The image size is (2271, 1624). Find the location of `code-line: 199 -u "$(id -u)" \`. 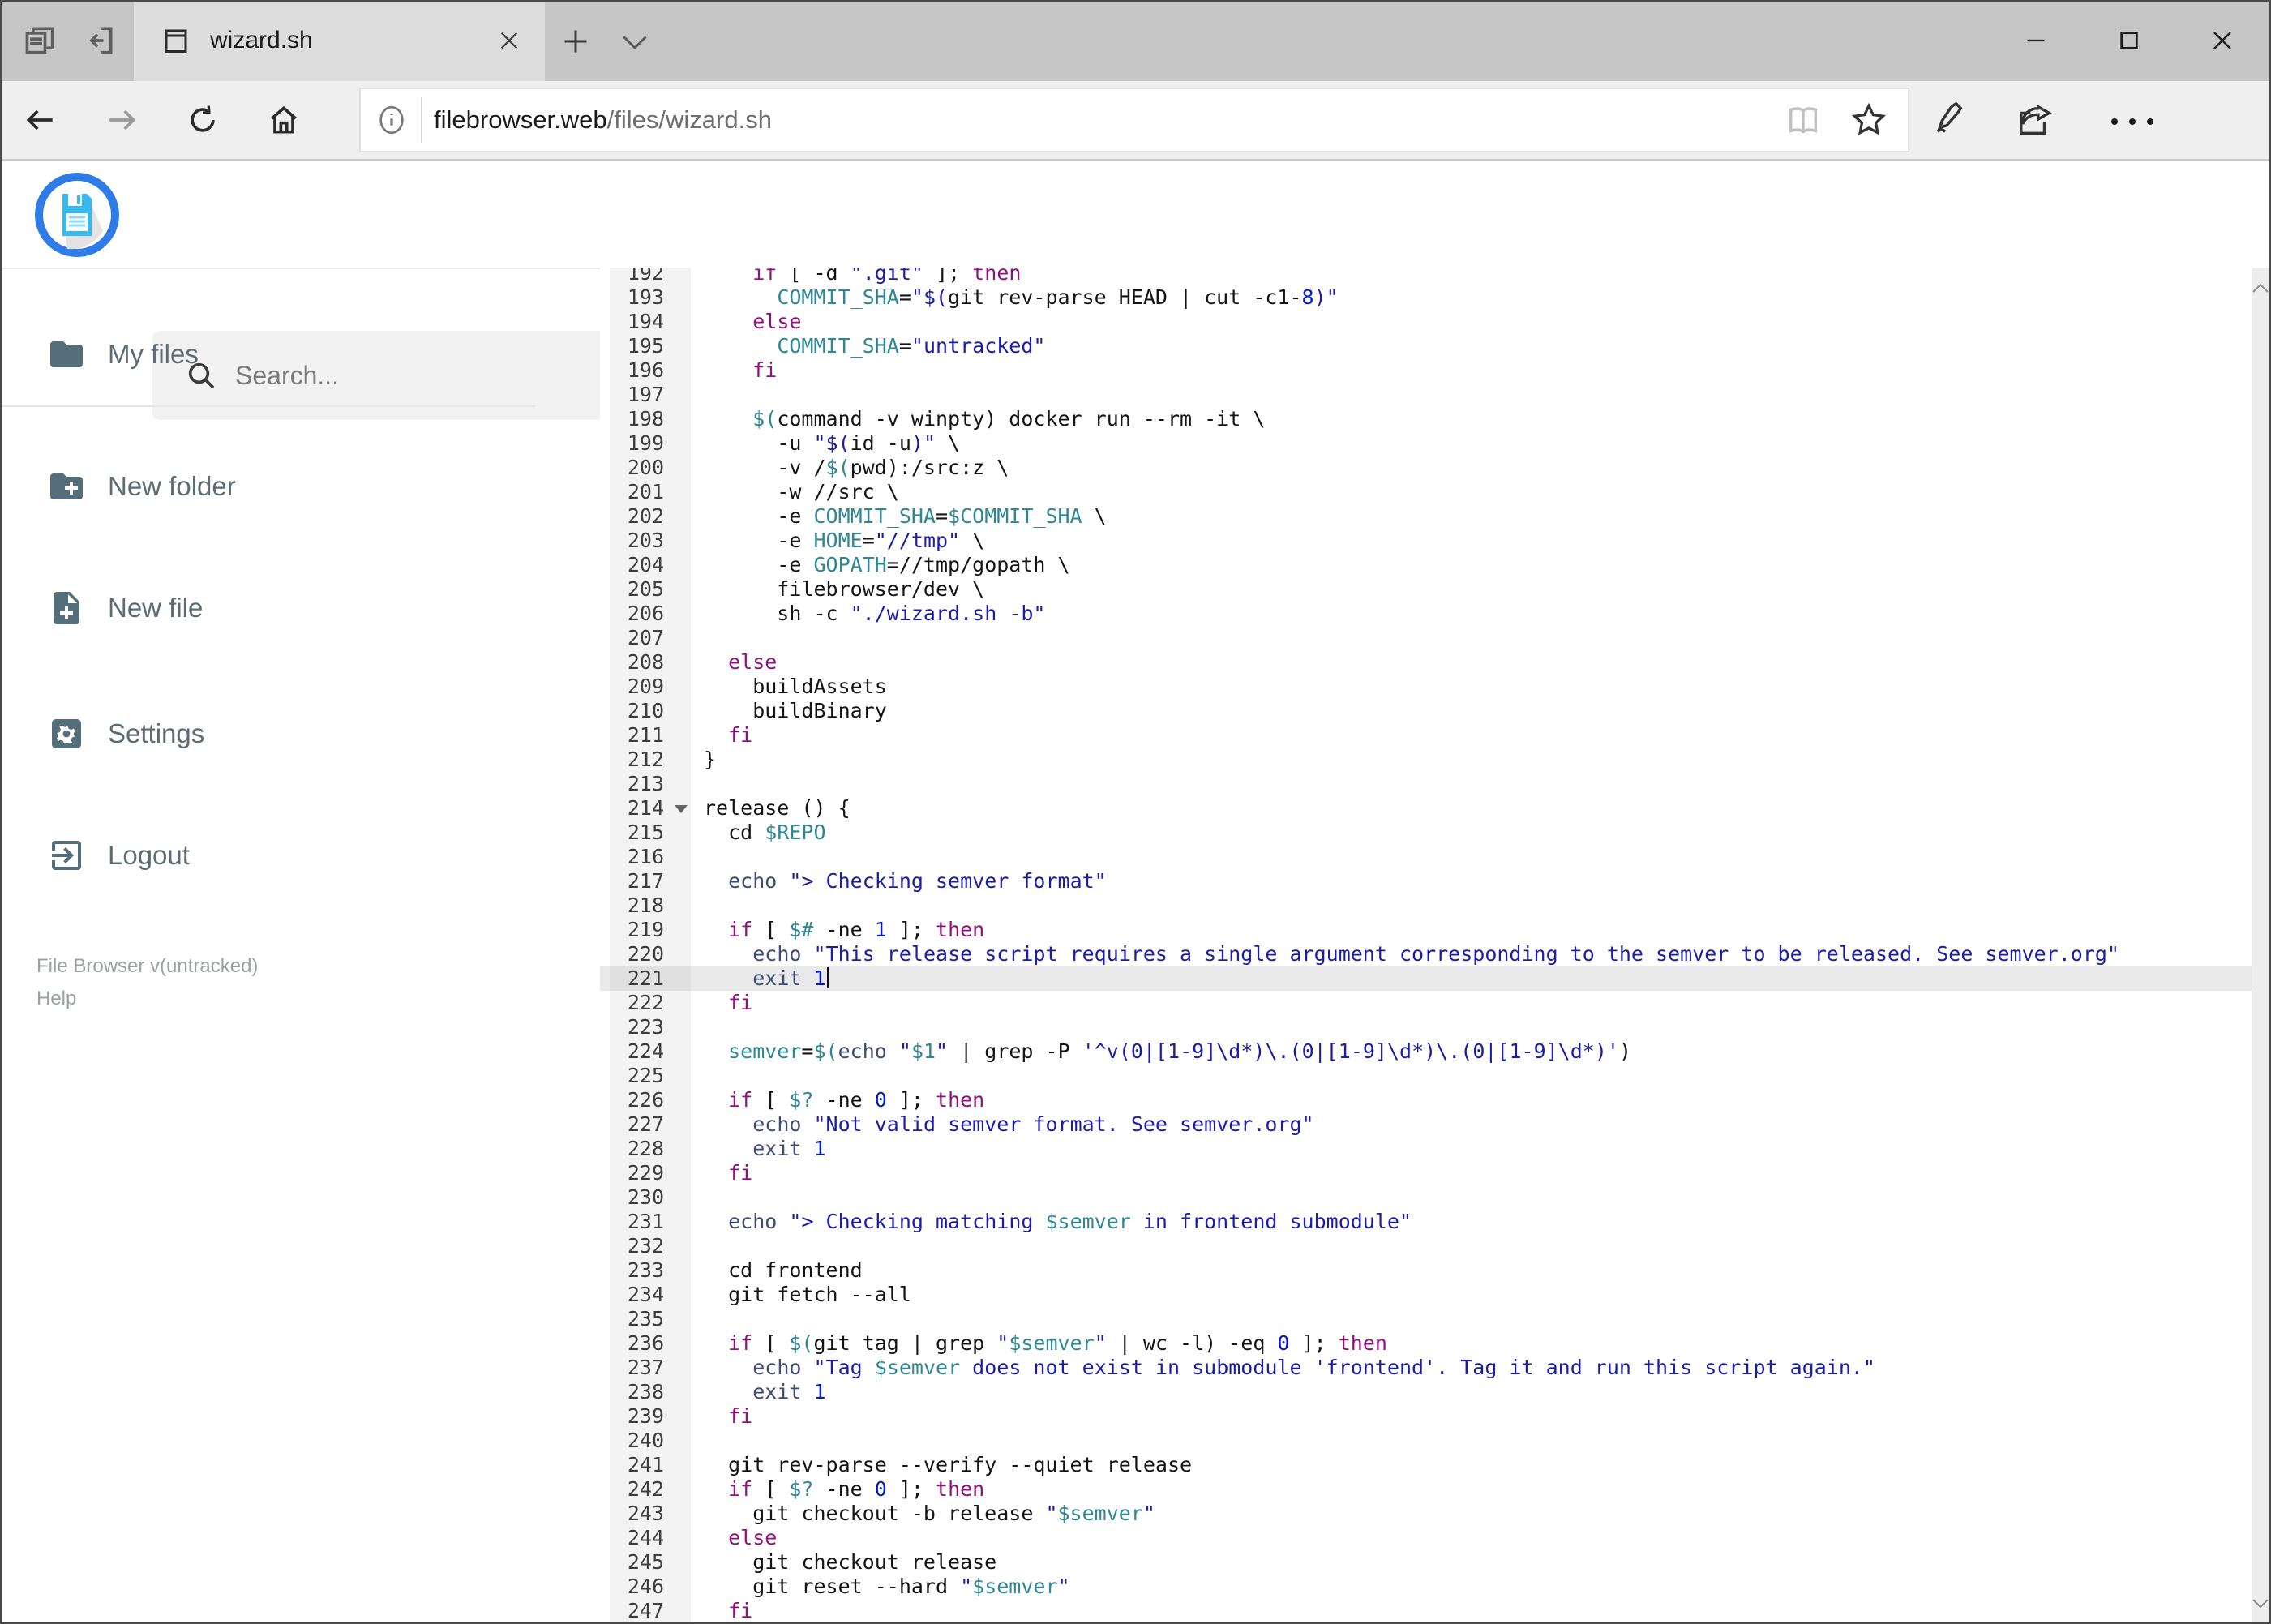

code-line: 199 -u "$(id -u)" \ is located at coordinates (1426, 444).